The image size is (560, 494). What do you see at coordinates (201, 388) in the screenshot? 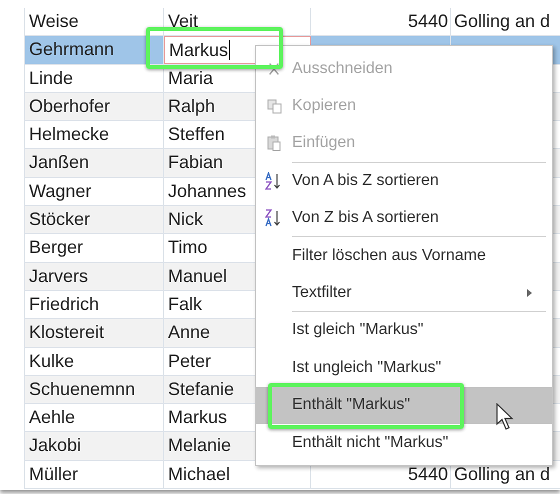
I see `table-cell: Stefanie` at bounding box center [201, 388].